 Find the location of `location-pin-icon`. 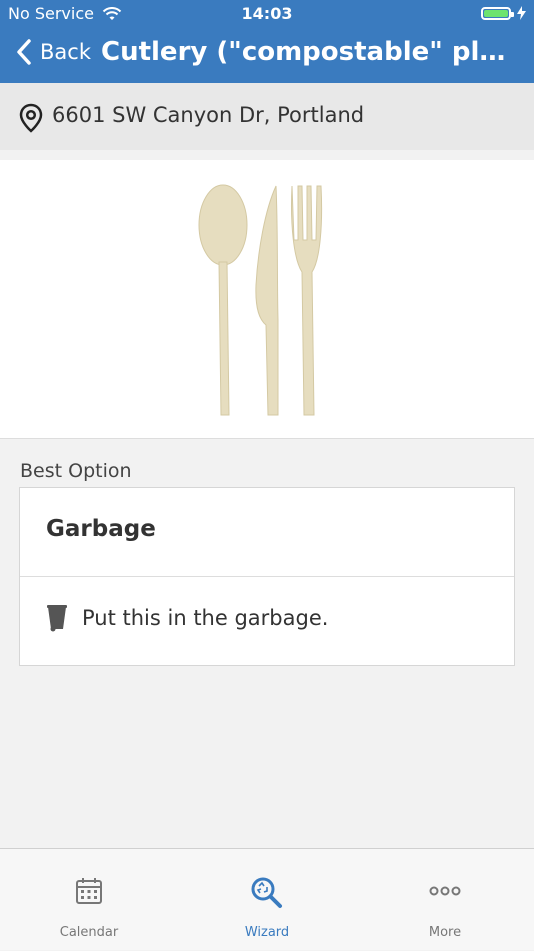

location-pin-icon is located at coordinates (31, 118).